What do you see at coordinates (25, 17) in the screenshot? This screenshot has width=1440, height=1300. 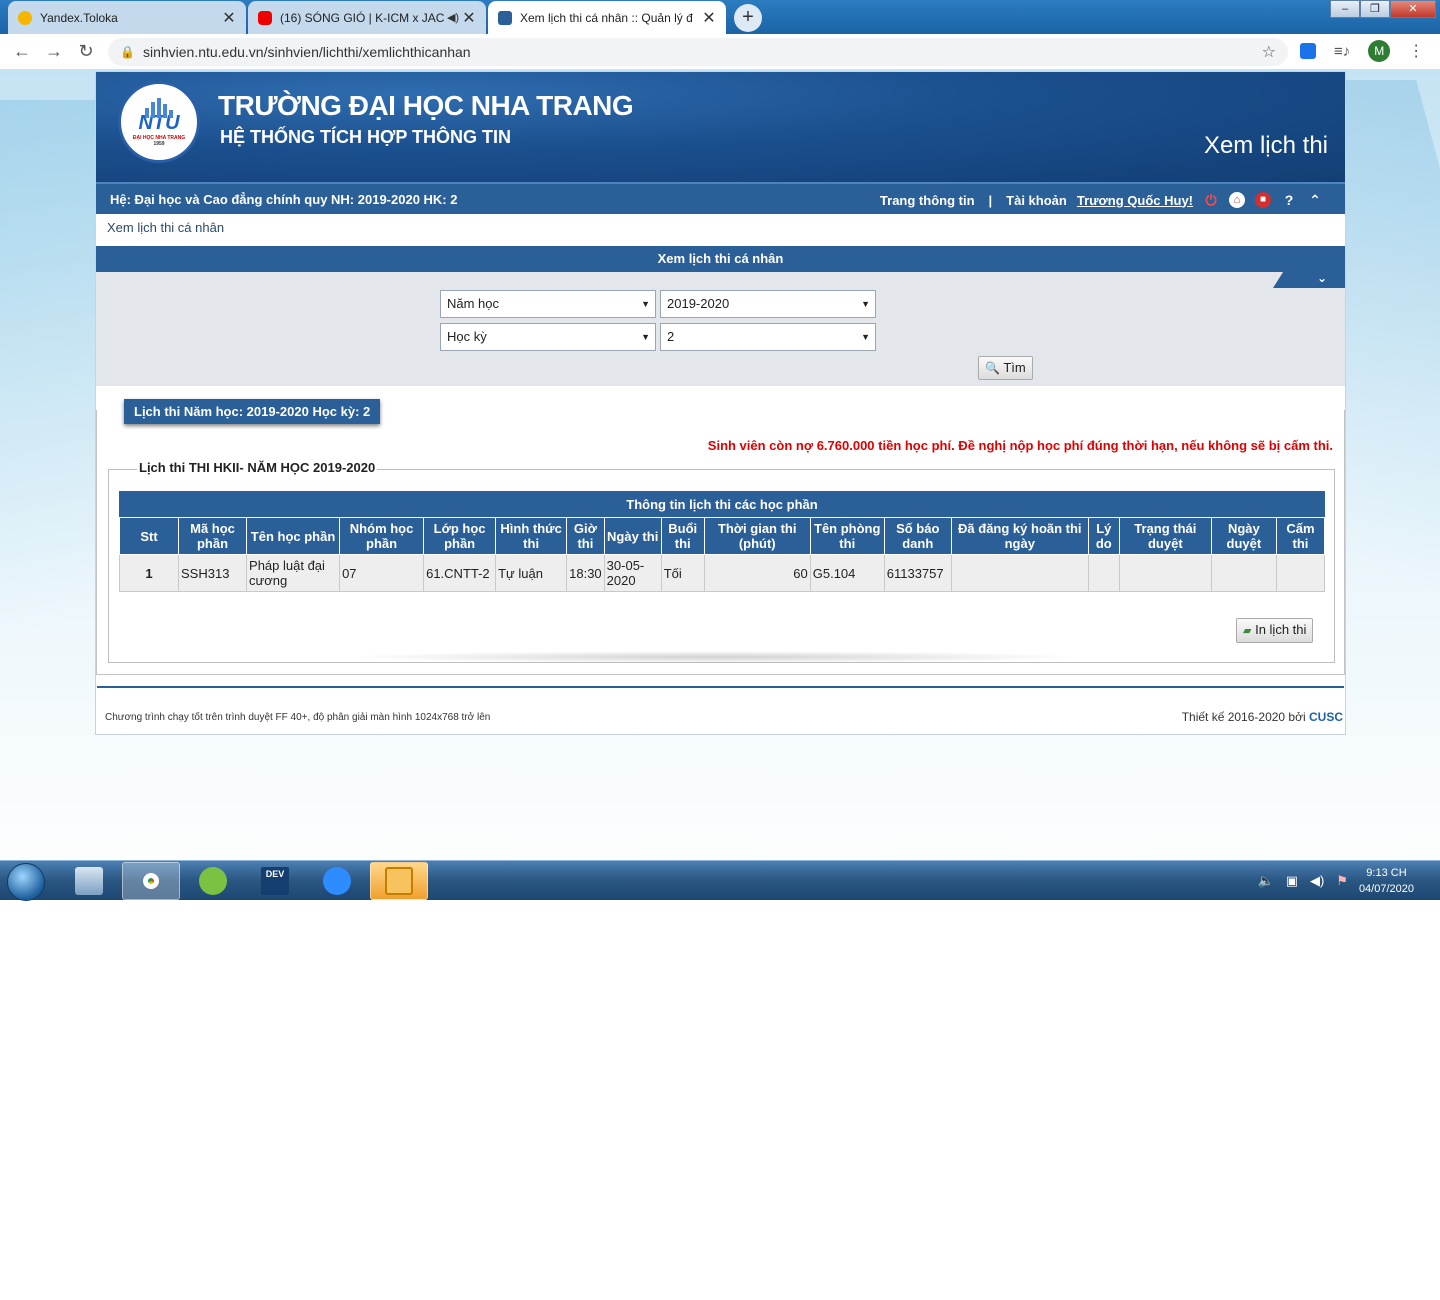 I see `toloka-favicon-icon` at bounding box center [25, 17].